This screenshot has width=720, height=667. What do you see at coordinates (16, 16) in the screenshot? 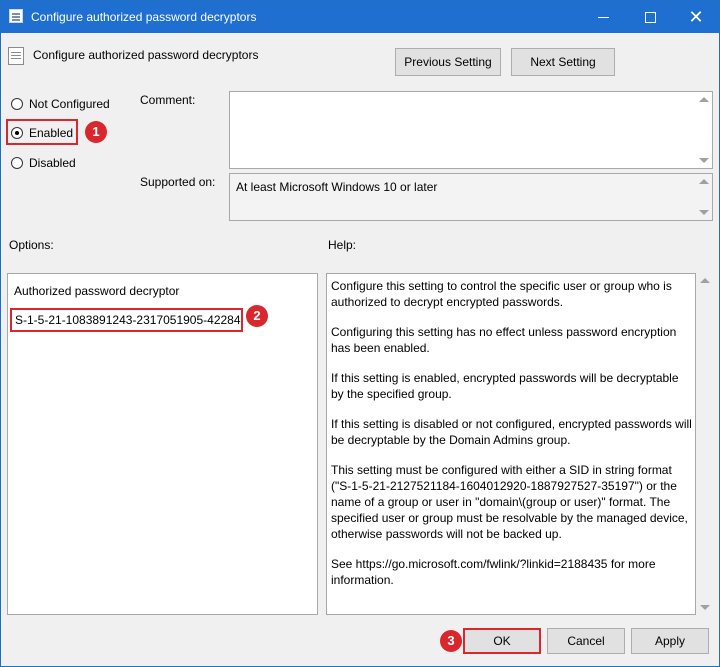
I see `policy-app-icon` at bounding box center [16, 16].